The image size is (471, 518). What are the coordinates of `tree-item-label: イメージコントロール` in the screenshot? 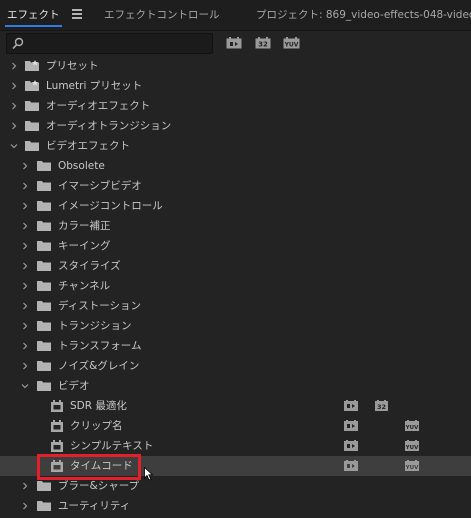 It's located at (110, 206).